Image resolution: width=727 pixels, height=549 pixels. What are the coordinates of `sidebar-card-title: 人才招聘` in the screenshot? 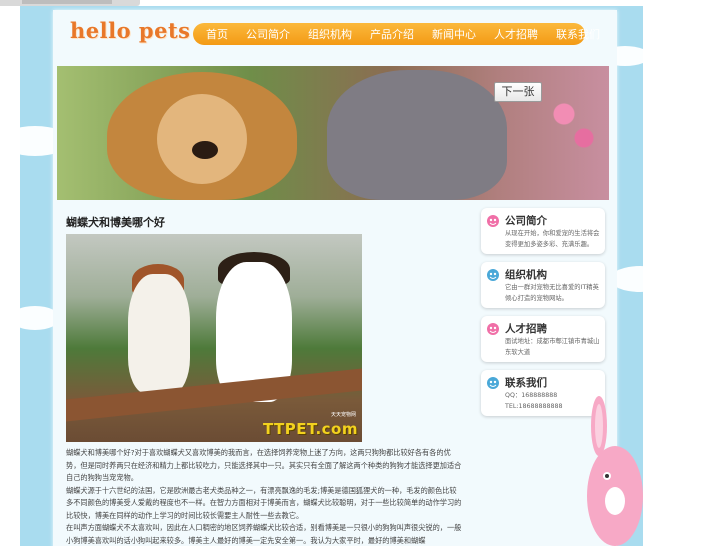 It's located at (526, 329).